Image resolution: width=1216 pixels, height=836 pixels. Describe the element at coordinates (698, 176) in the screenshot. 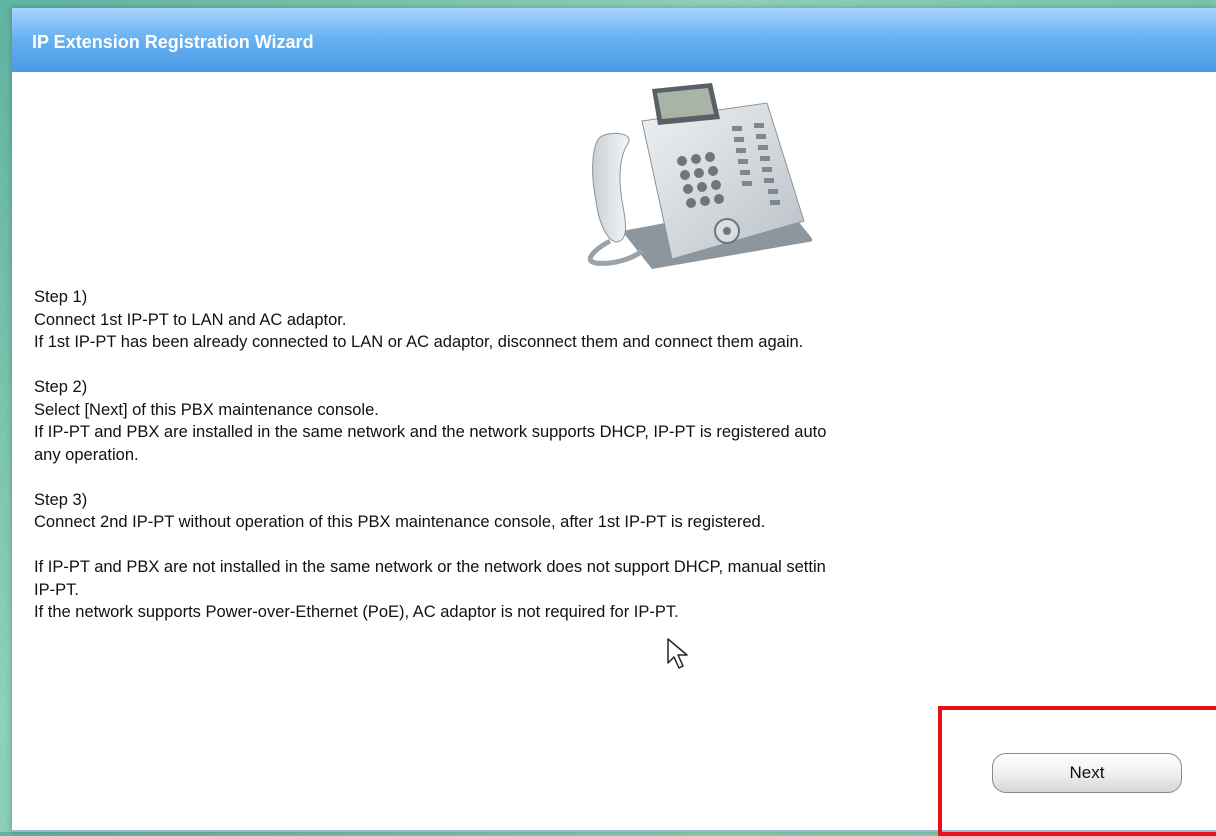

I see `ip-phone-icon` at that location.